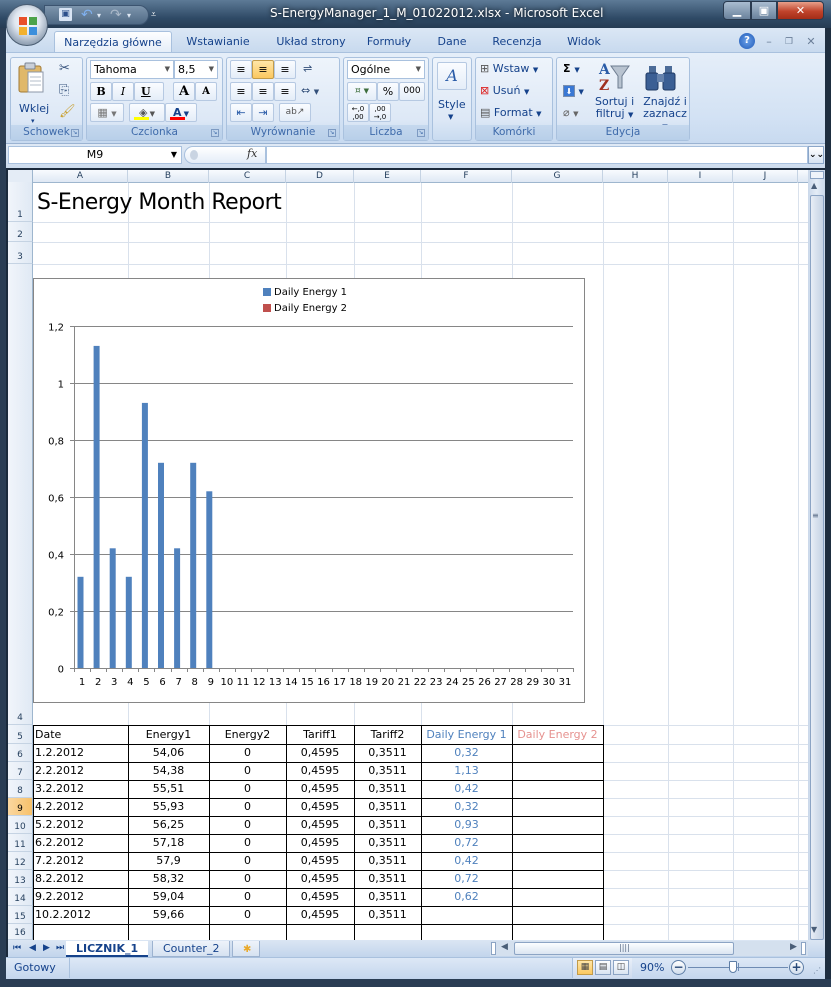 This screenshot has height=987, width=831. What do you see at coordinates (584, 42) in the screenshot?
I see `tab-view: Widok` at bounding box center [584, 42].